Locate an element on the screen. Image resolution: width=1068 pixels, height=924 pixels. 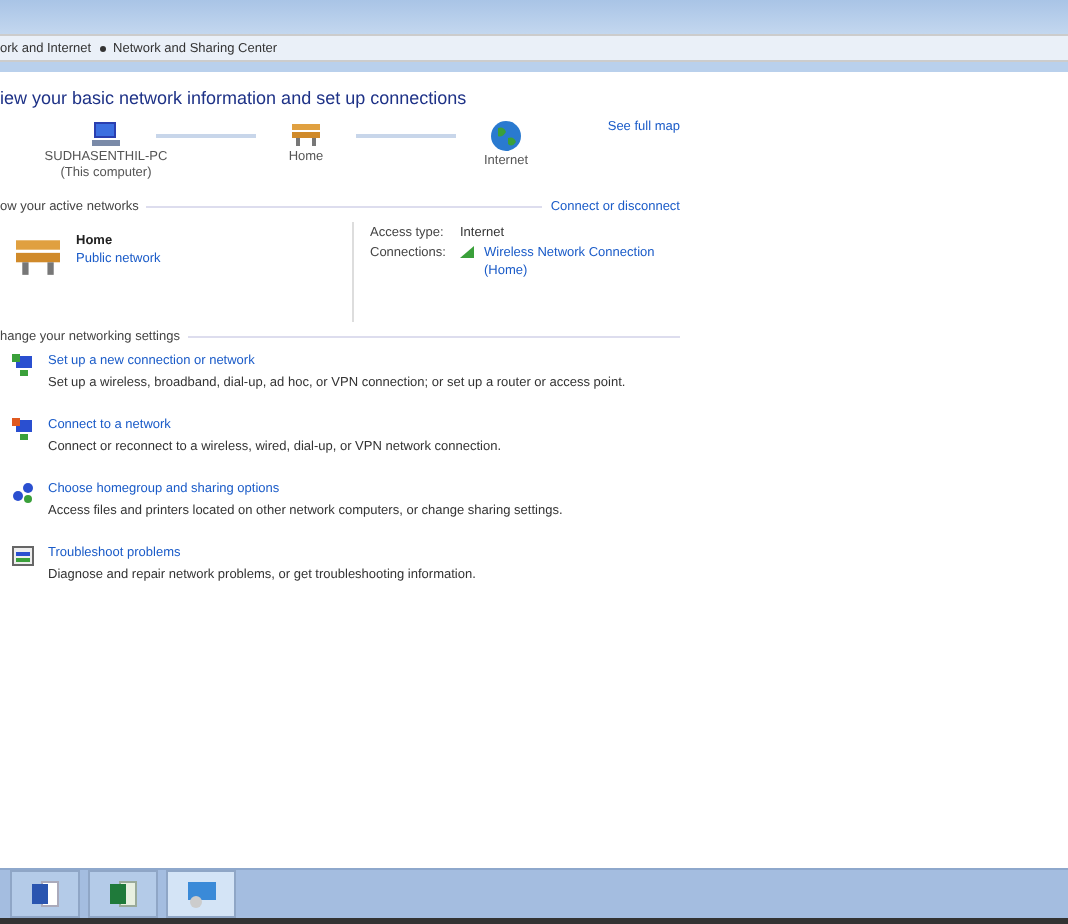
network-plus-icon is located at coordinates (23, 365).